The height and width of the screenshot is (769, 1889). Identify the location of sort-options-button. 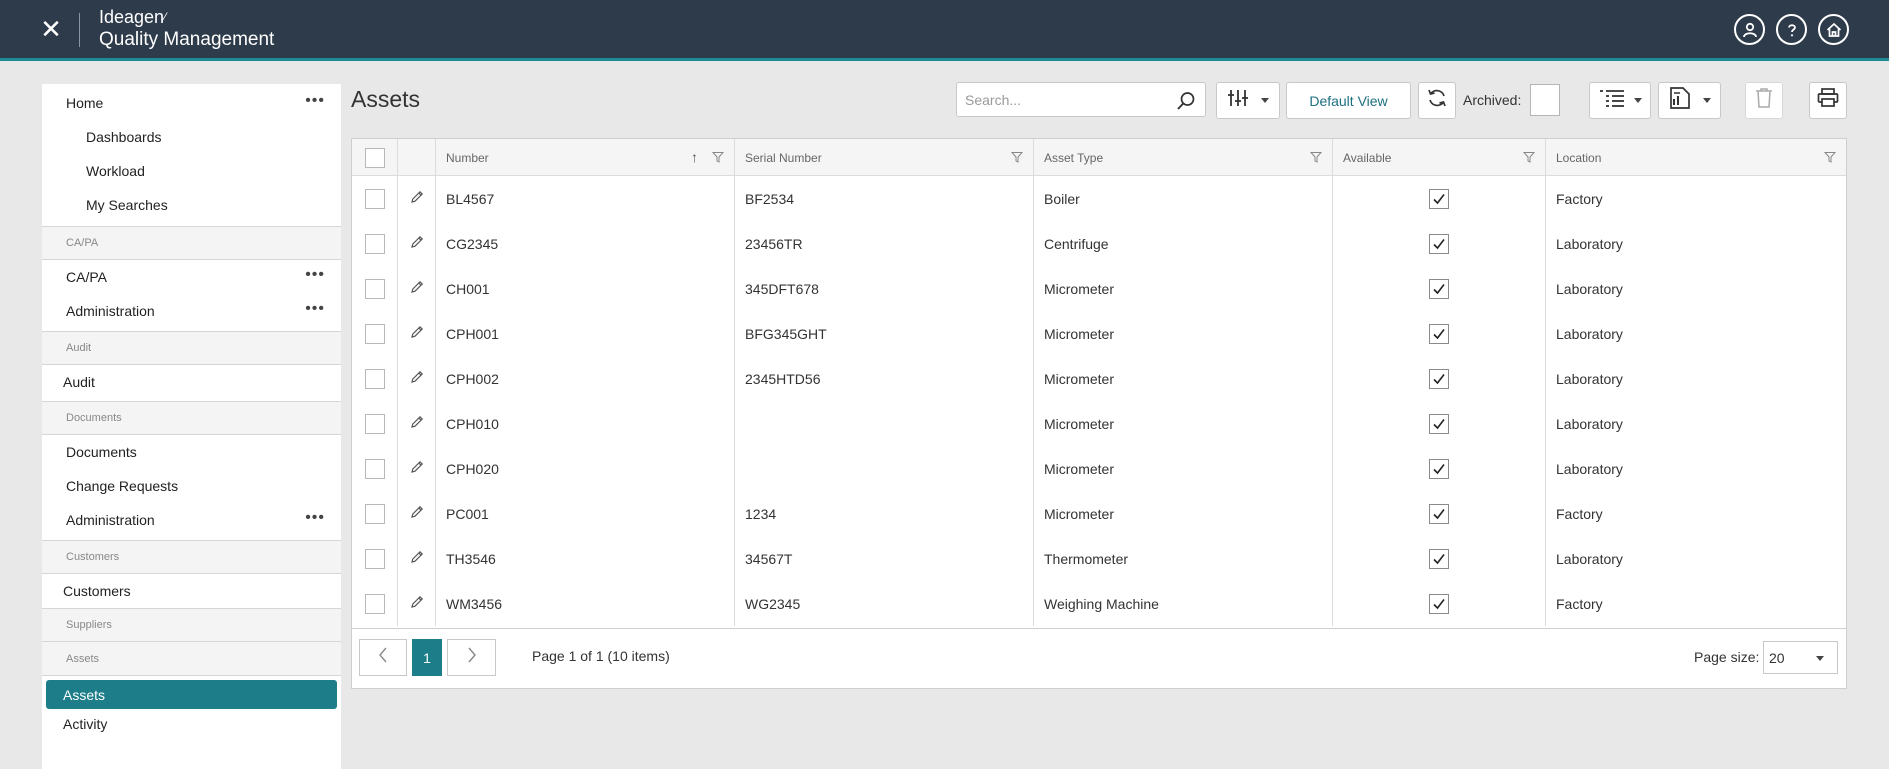
(1248, 100).